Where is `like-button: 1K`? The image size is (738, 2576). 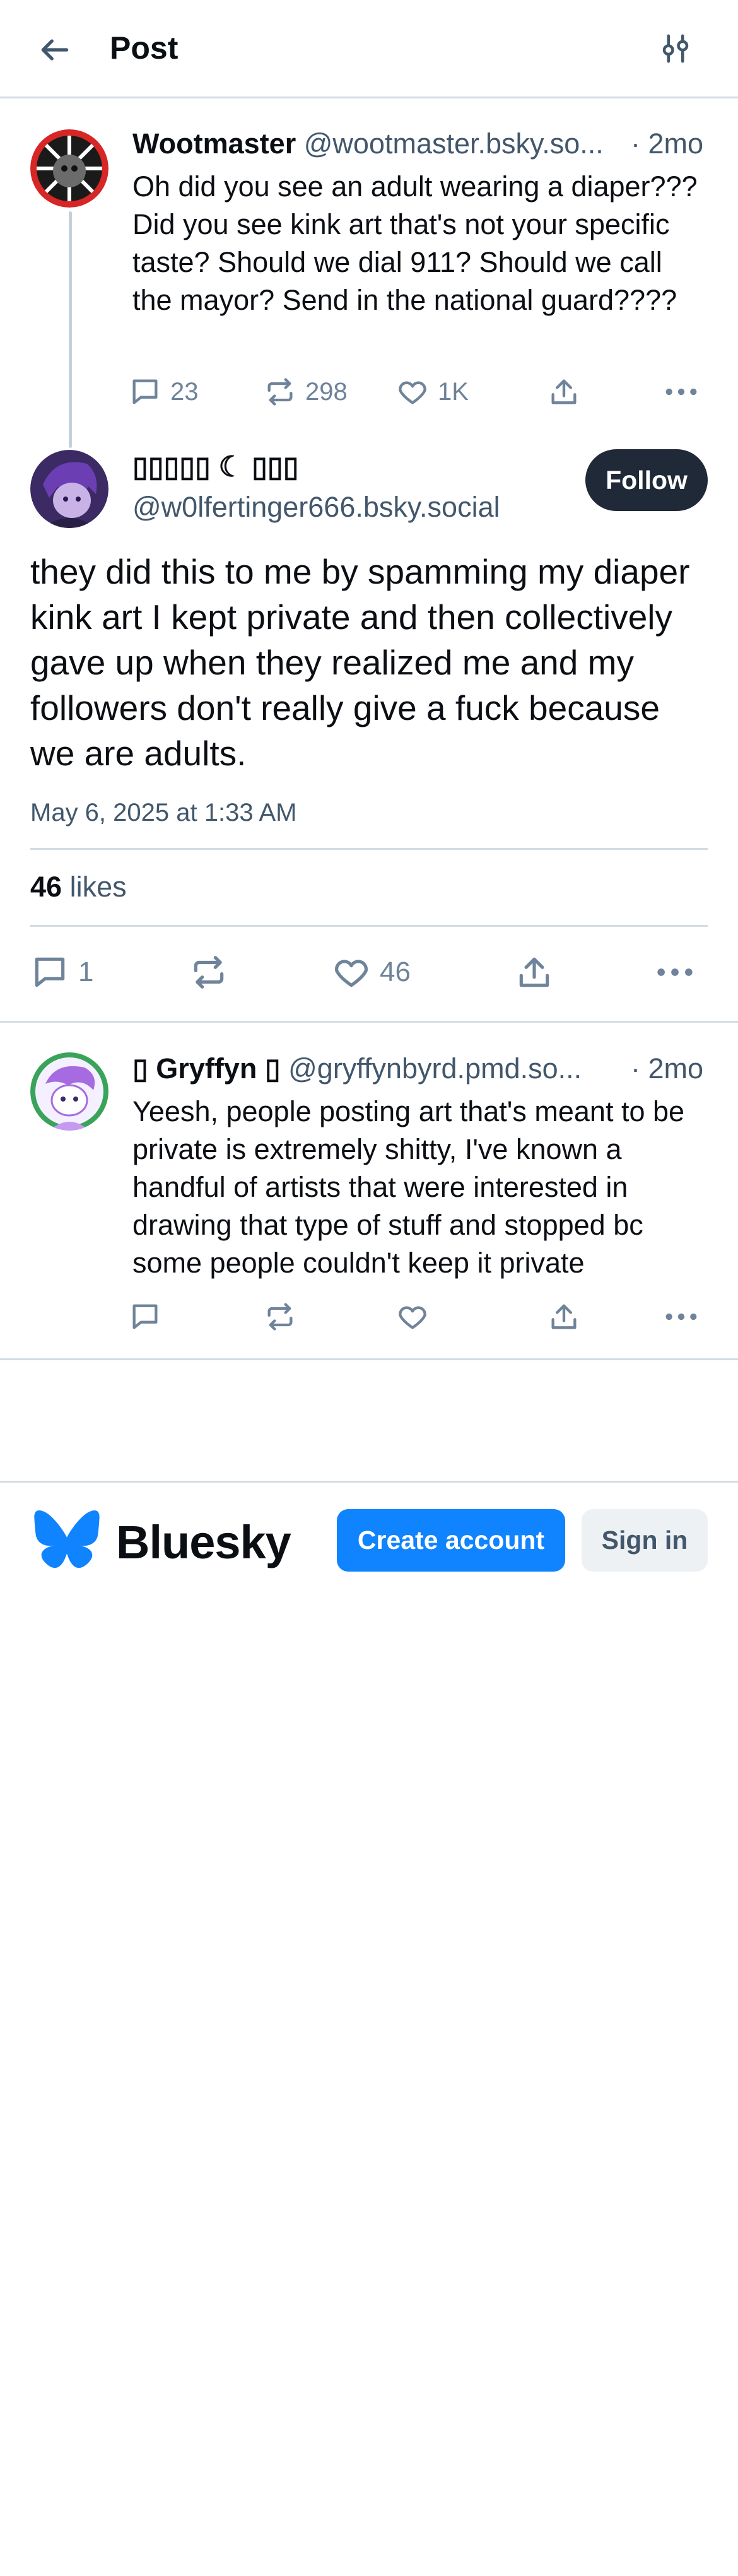
like-button: 1K is located at coordinates (433, 392).